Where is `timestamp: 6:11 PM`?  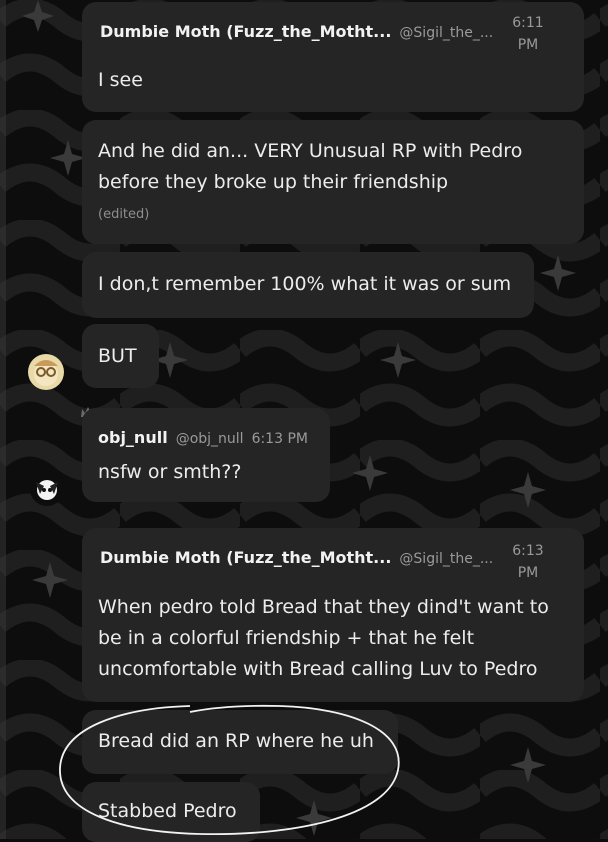
timestamp: 6:11 PM is located at coordinates (528, 34).